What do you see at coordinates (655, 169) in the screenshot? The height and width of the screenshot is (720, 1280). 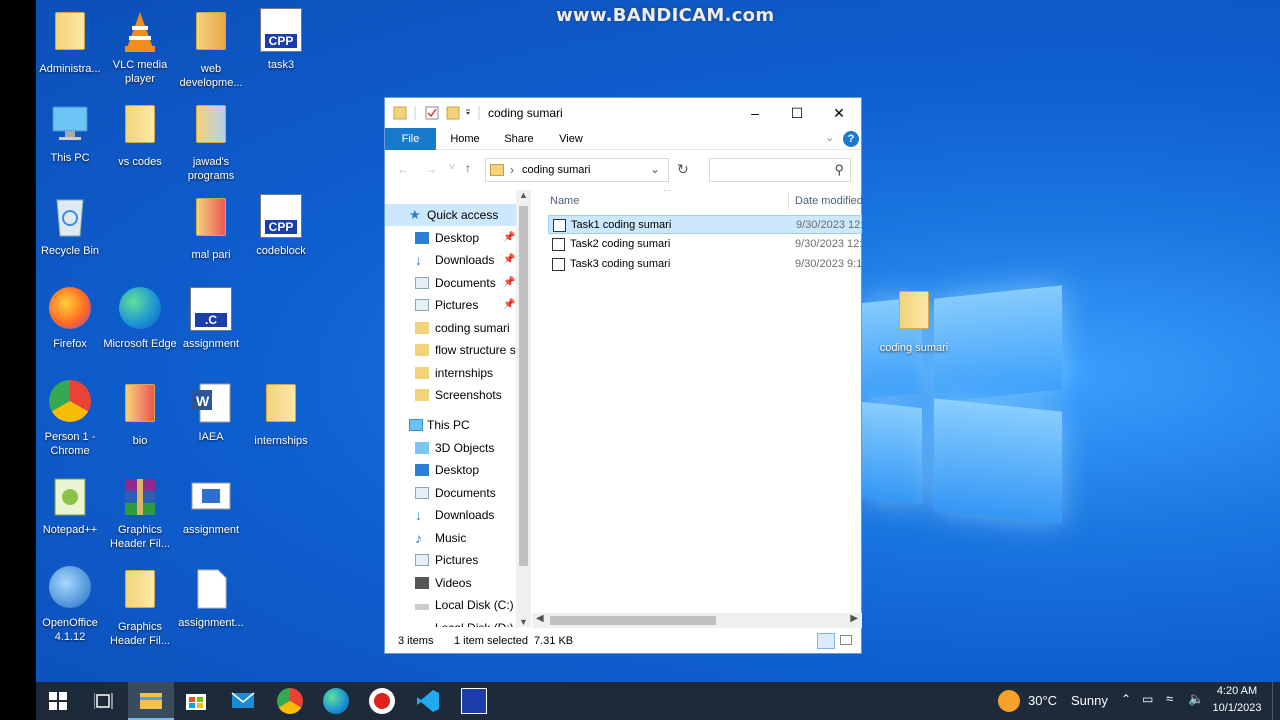 I see `address-dropdown-icon: ⌄` at bounding box center [655, 169].